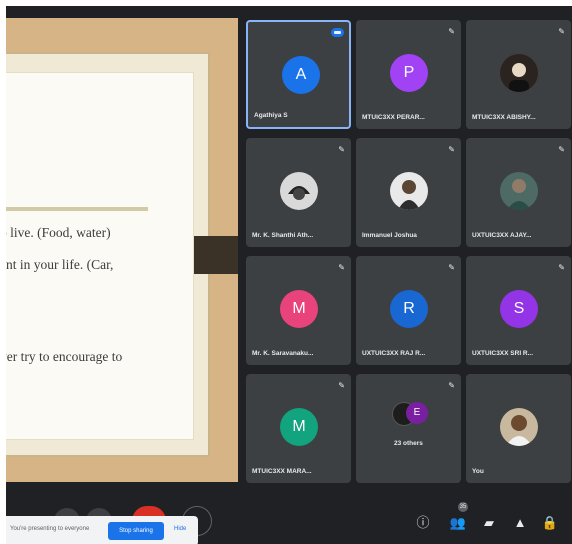 This screenshot has width=572, height=544. Describe the element at coordinates (216, 255) in the screenshot. I see `slide-tab-marker` at that location.